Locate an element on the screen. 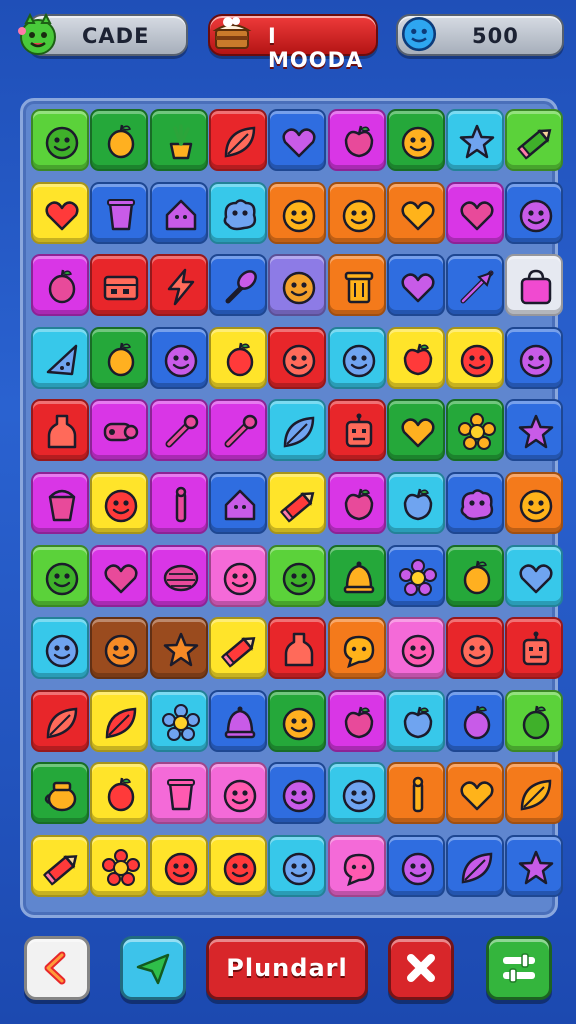  close-button is located at coordinates (421, 968).